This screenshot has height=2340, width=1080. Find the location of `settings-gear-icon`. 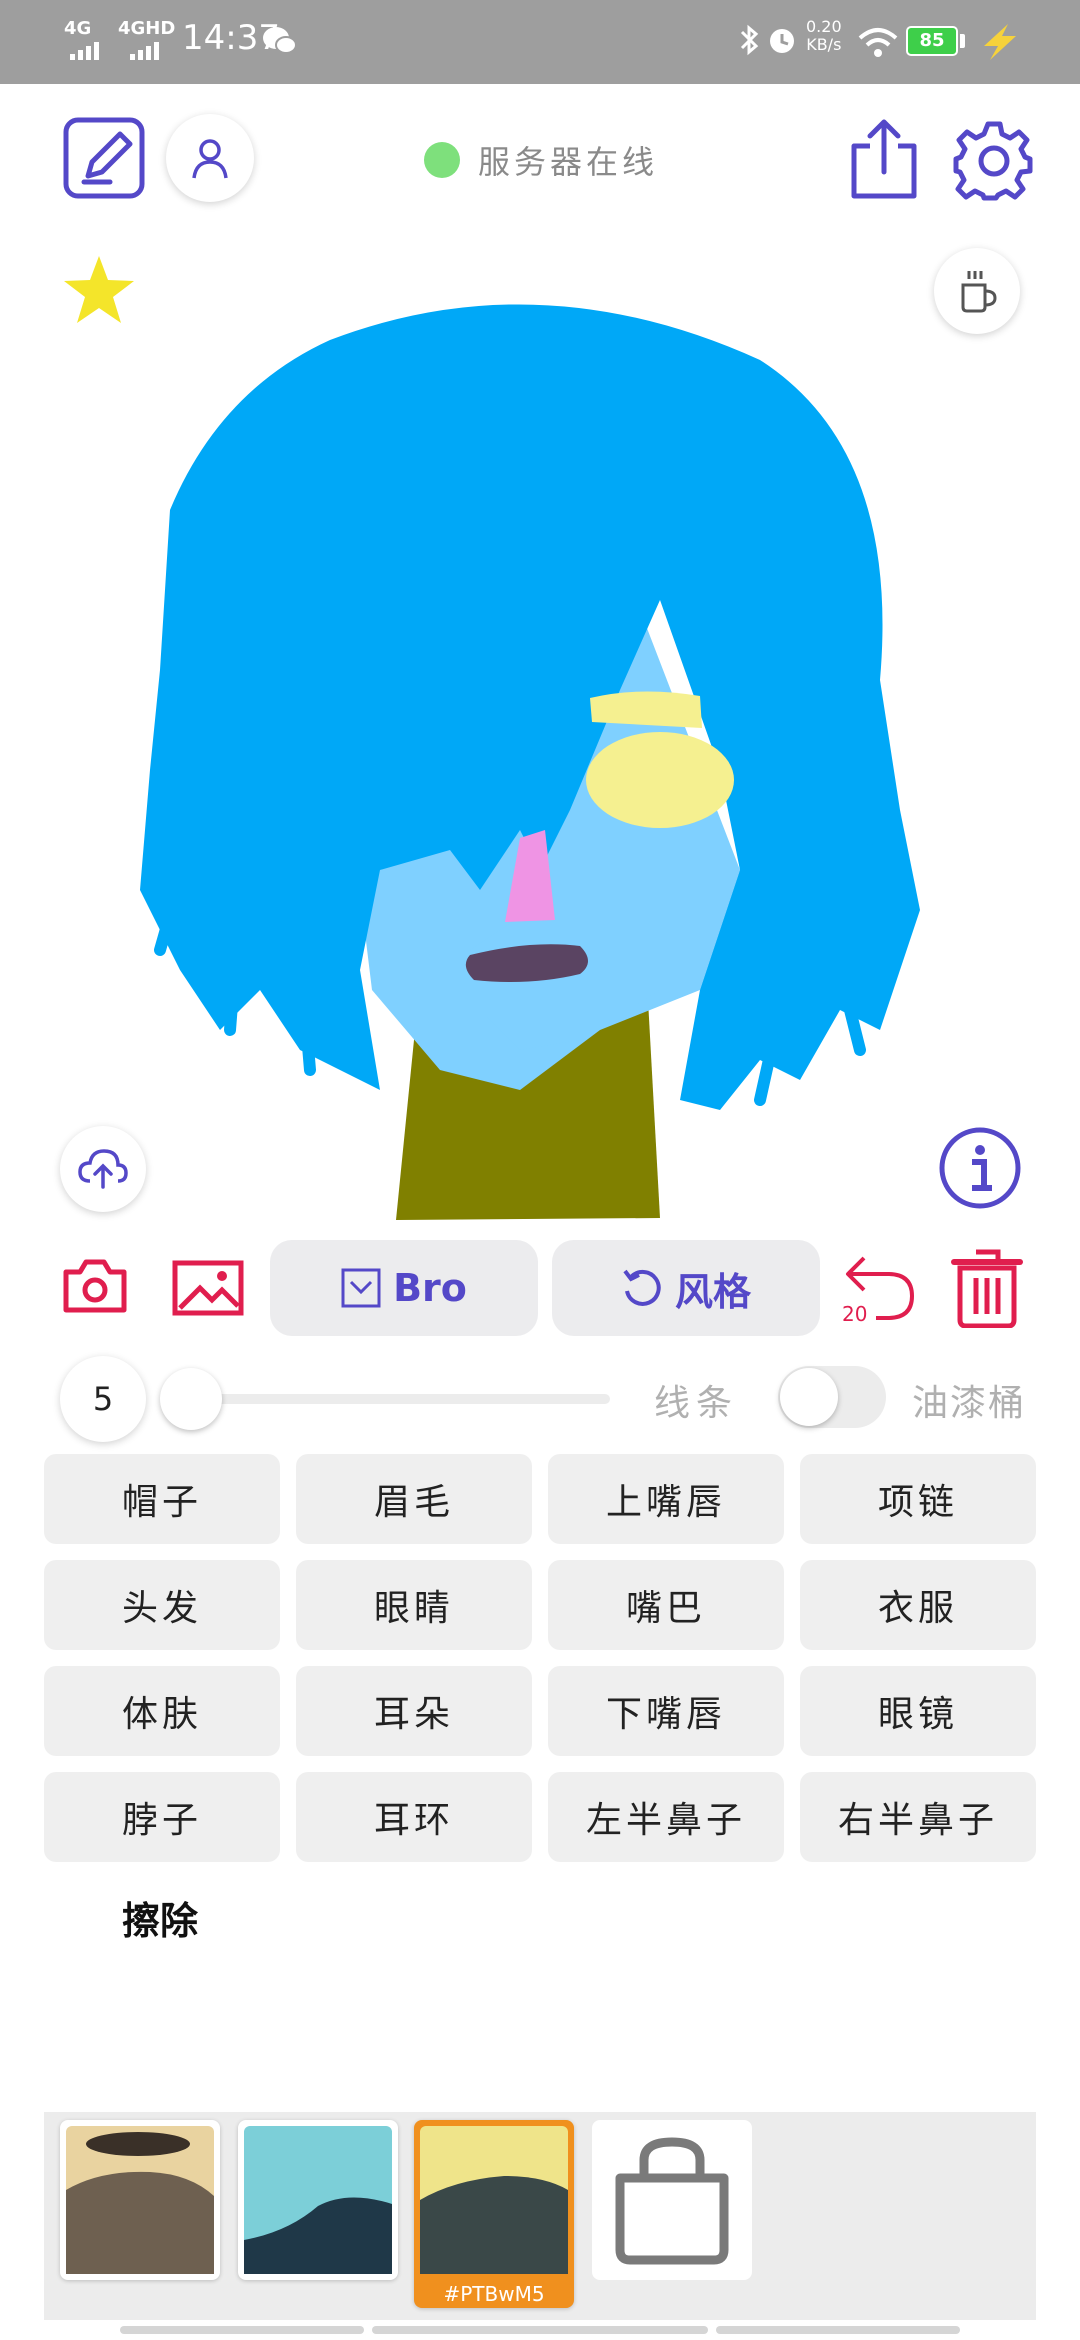

settings-gear-icon is located at coordinates (994, 160).